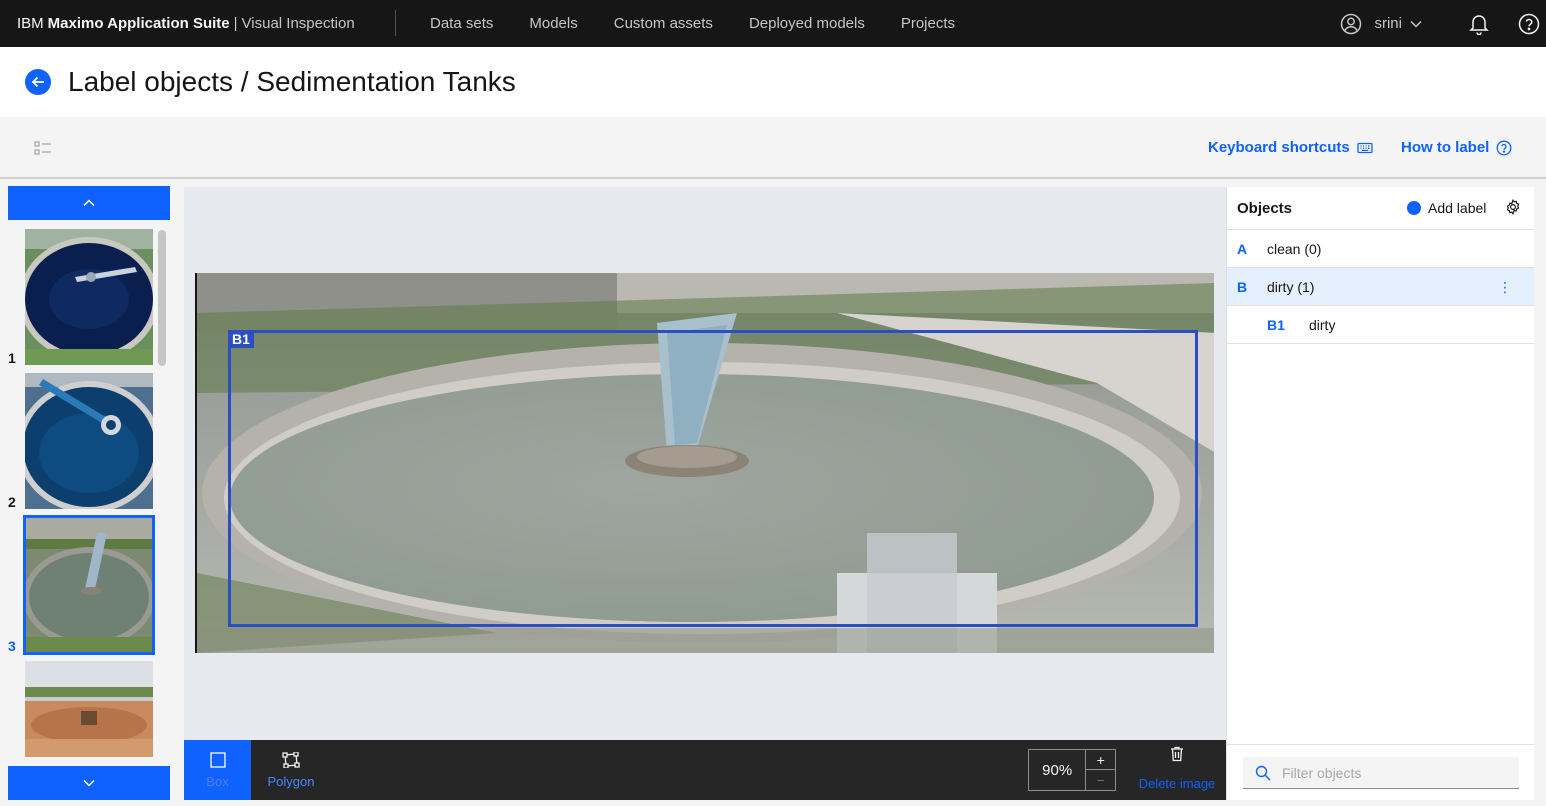 The width and height of the screenshot is (1546, 806). I want to click on object-name: clean (0), so click(1294, 248).